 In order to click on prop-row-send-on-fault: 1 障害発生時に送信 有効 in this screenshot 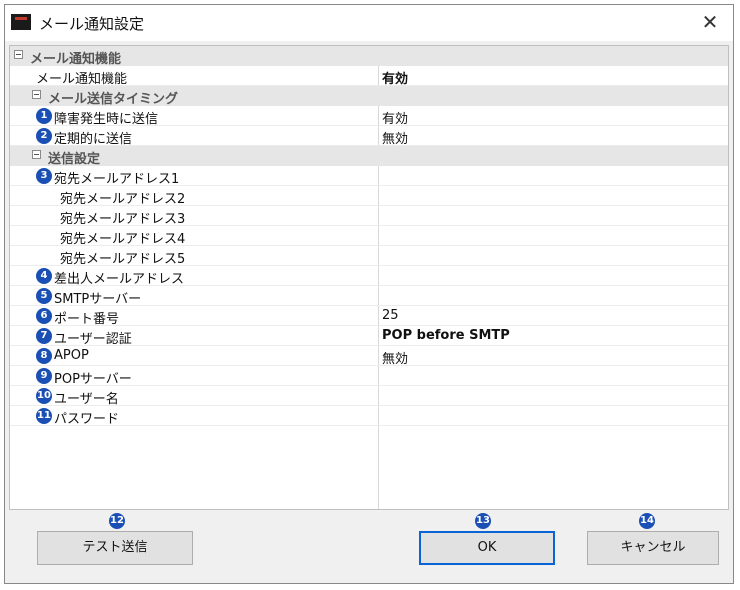, I will do `click(369, 116)`.